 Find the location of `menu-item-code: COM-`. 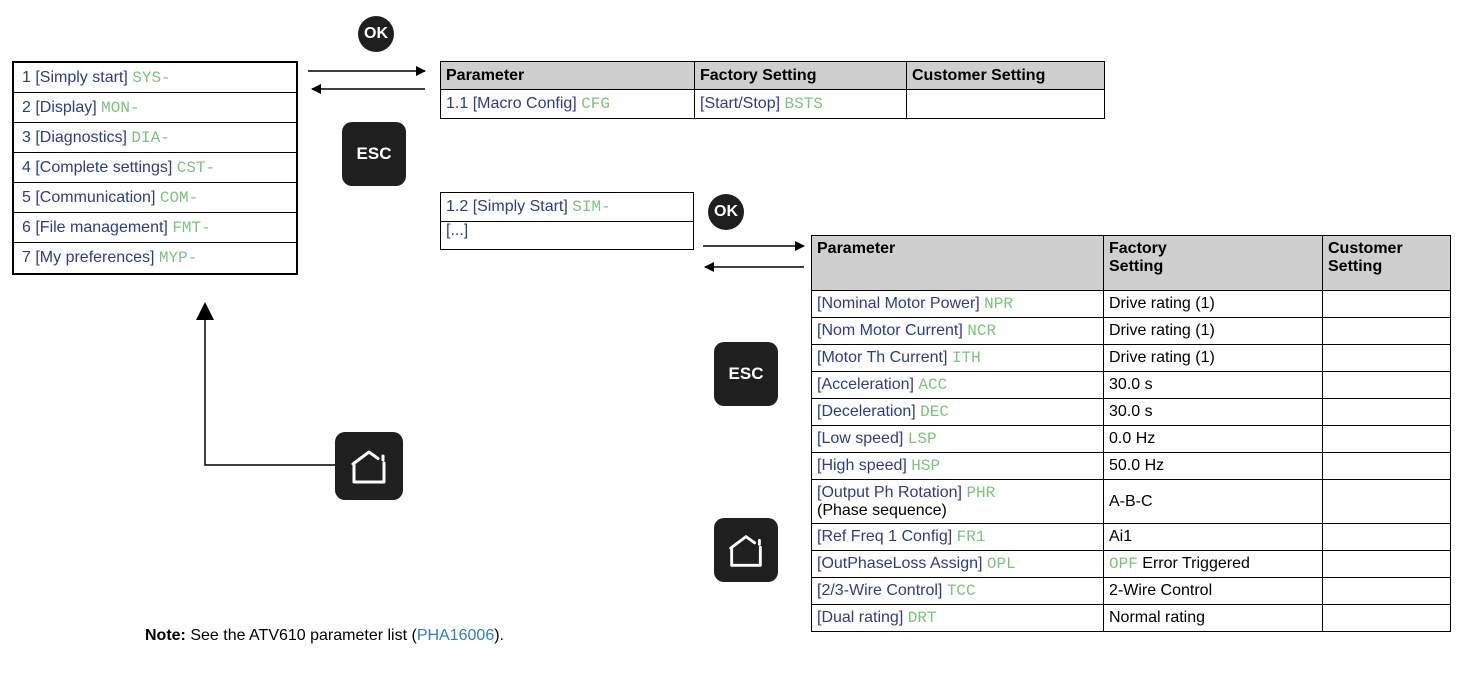

menu-item-code: COM- is located at coordinates (179, 198).